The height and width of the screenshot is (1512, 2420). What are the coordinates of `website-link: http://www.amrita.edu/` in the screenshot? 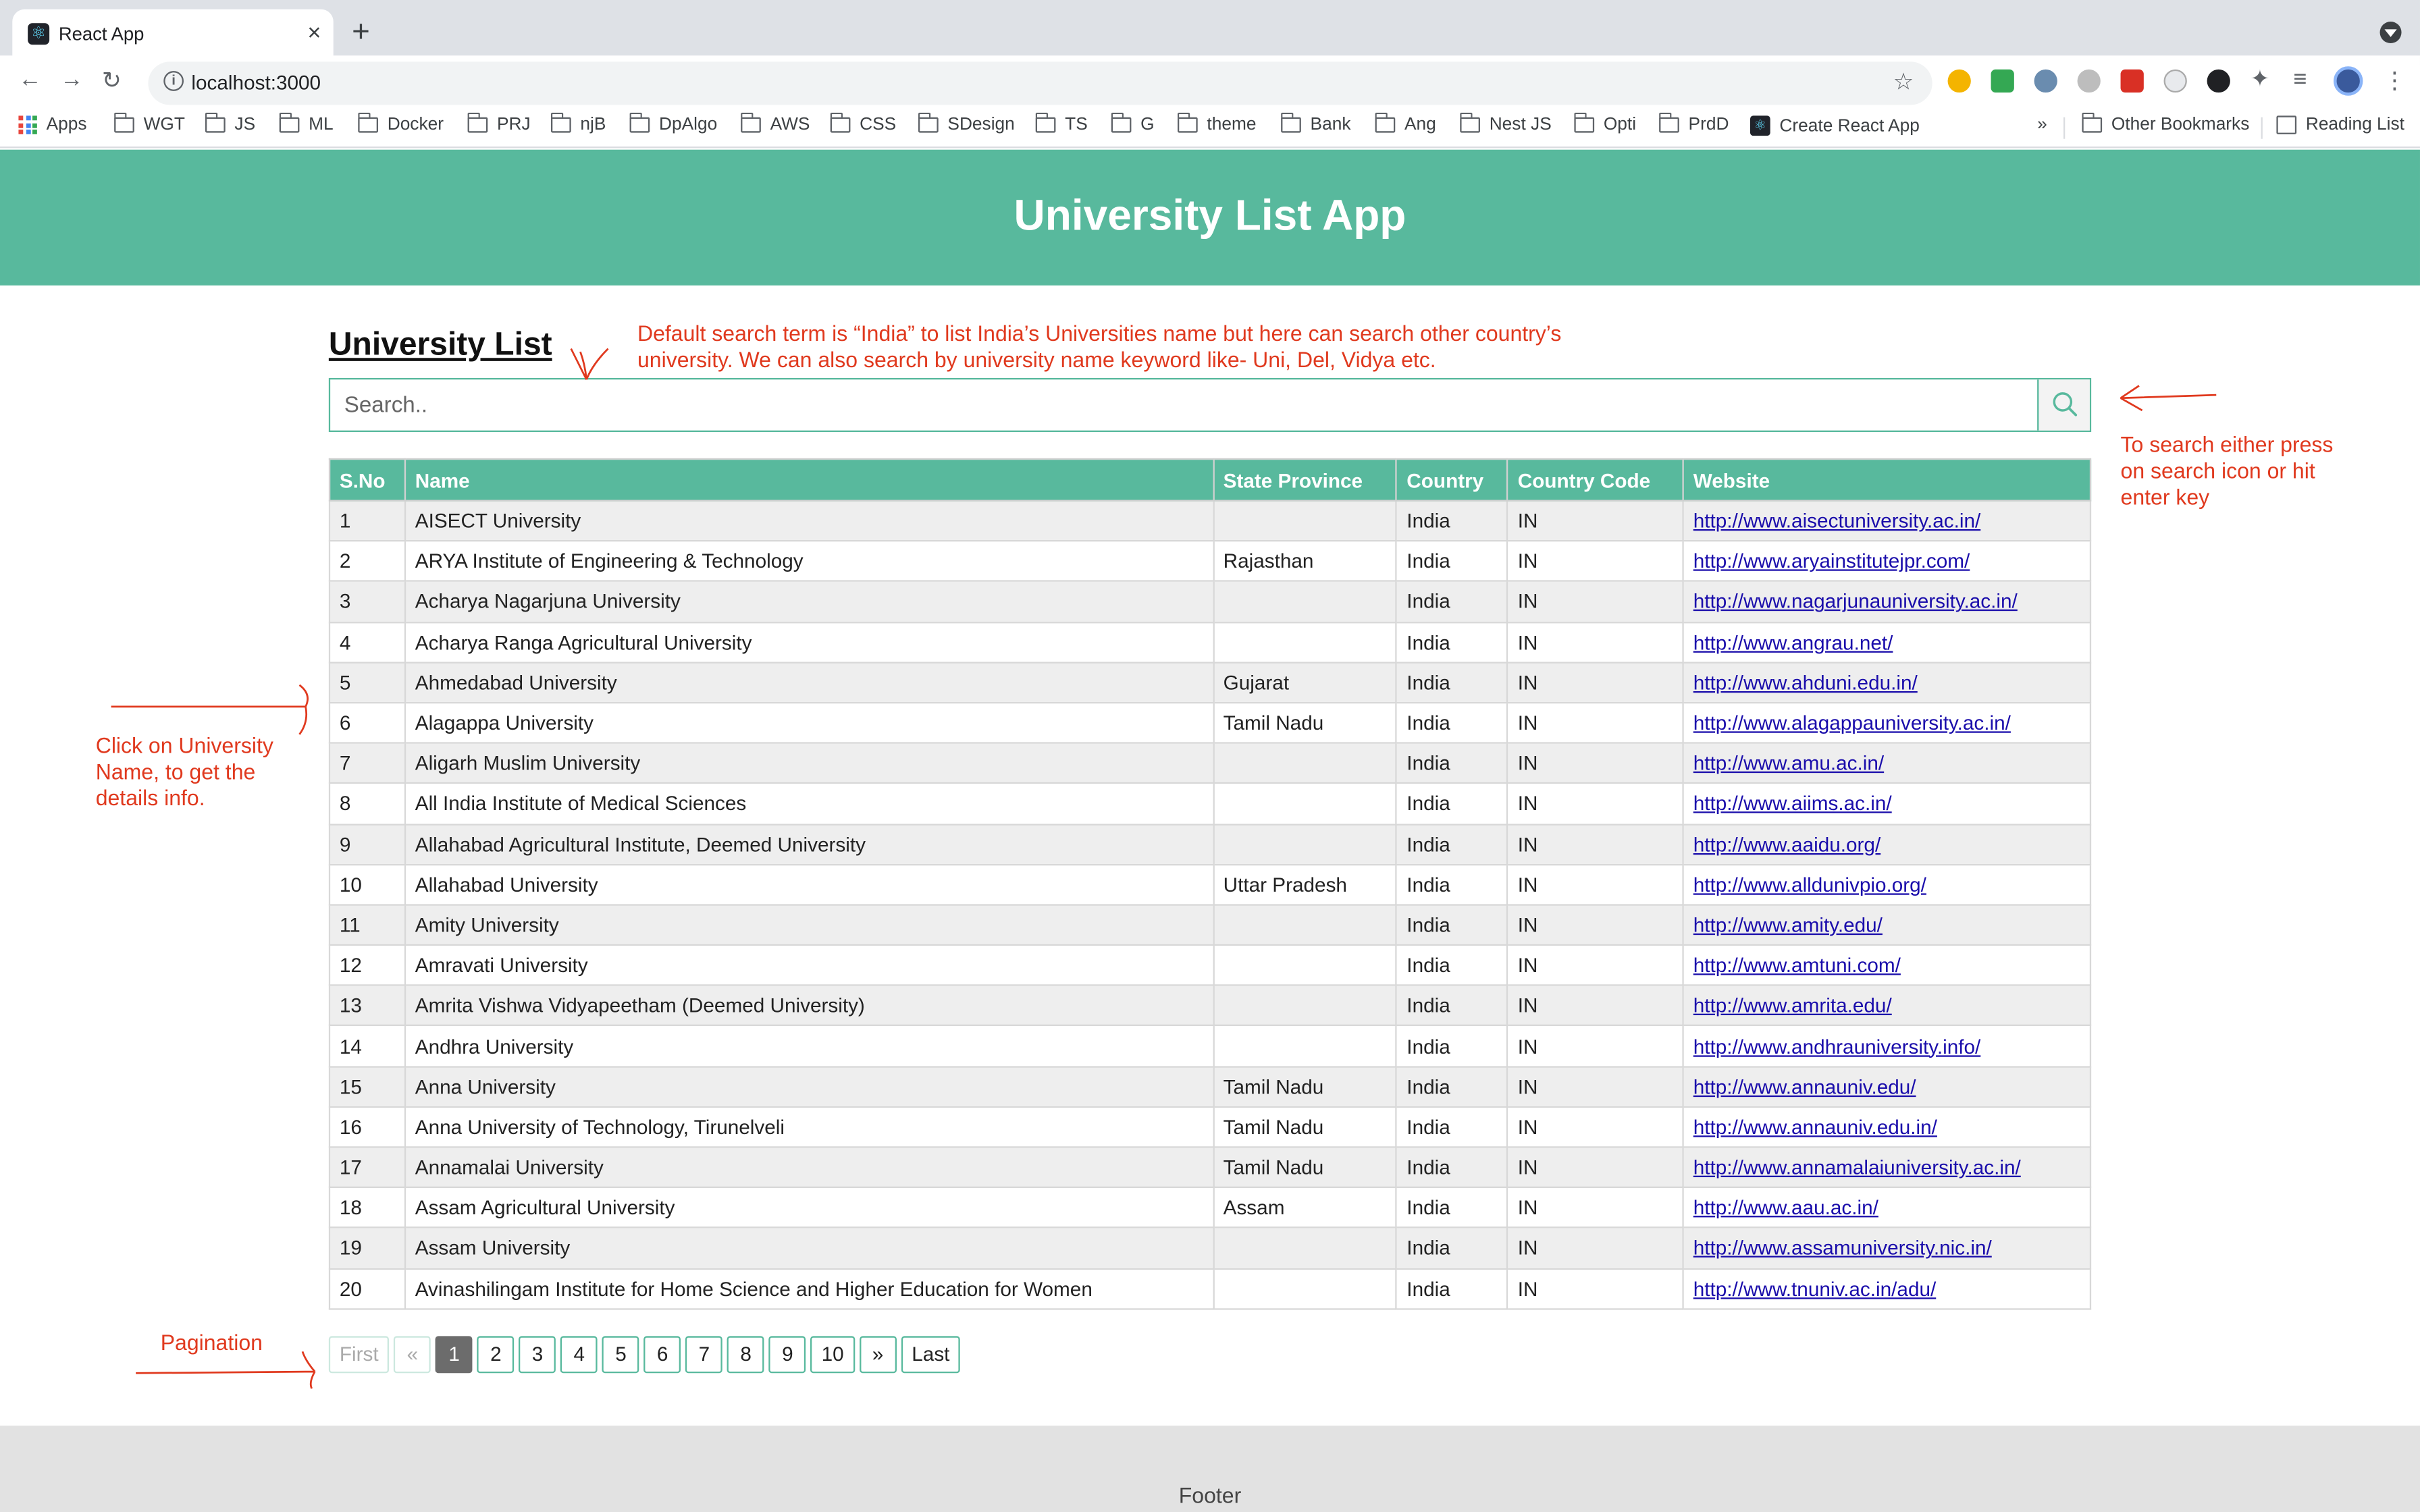 It's located at (1792, 1005).